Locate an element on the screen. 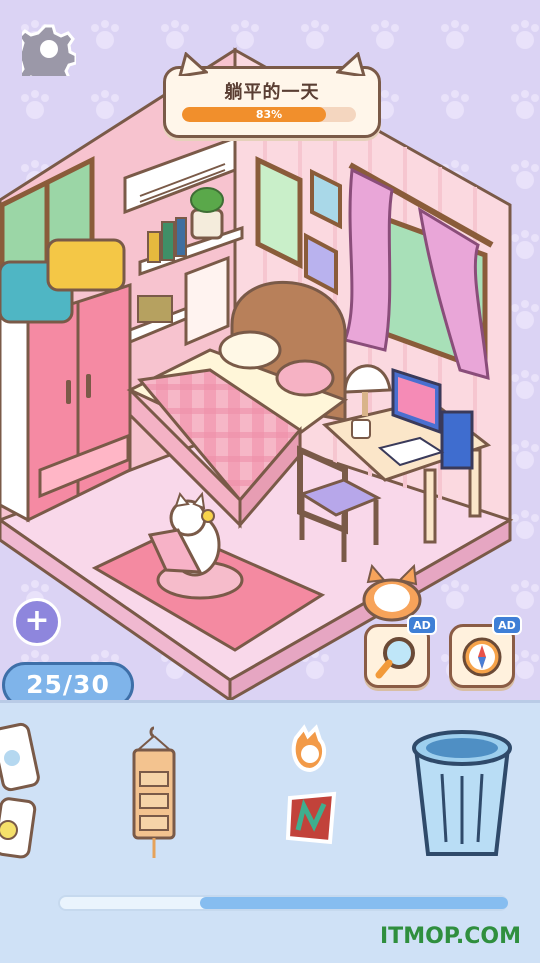 This screenshot has width=540, height=963. level-title: 躺平的一天 is located at coordinates (272, 92).